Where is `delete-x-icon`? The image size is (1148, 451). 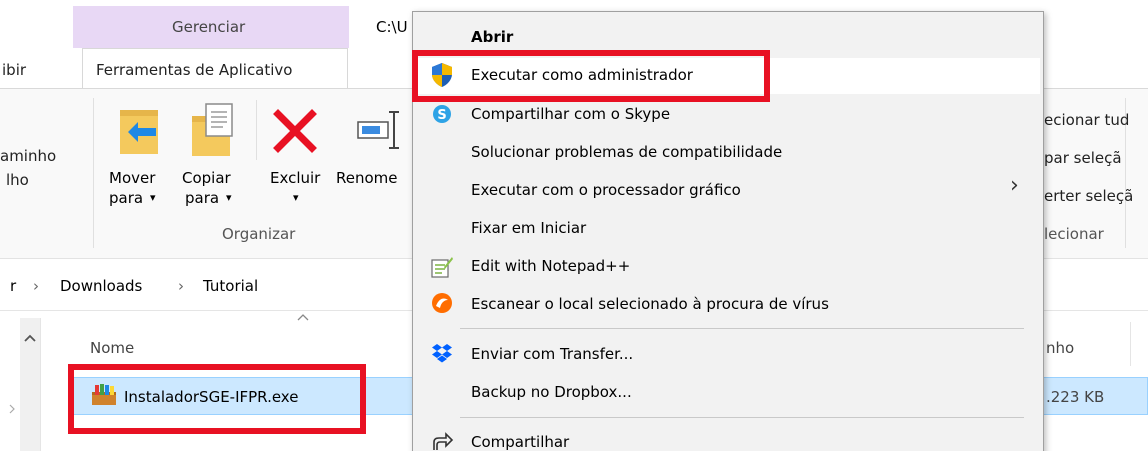
delete-x-icon is located at coordinates (295, 131).